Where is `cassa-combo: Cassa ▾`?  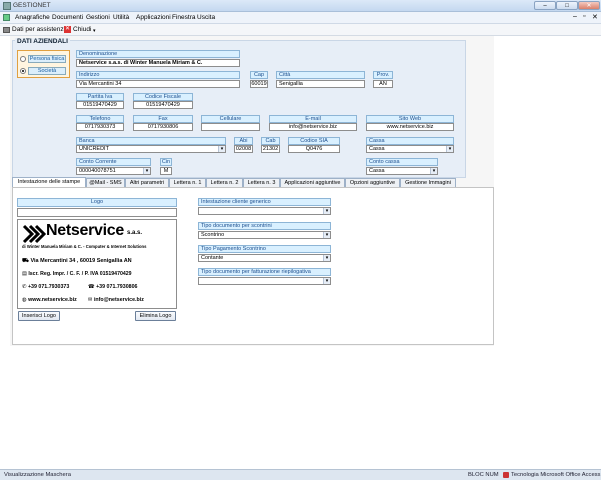
cassa-combo: Cassa ▾ is located at coordinates (410, 149).